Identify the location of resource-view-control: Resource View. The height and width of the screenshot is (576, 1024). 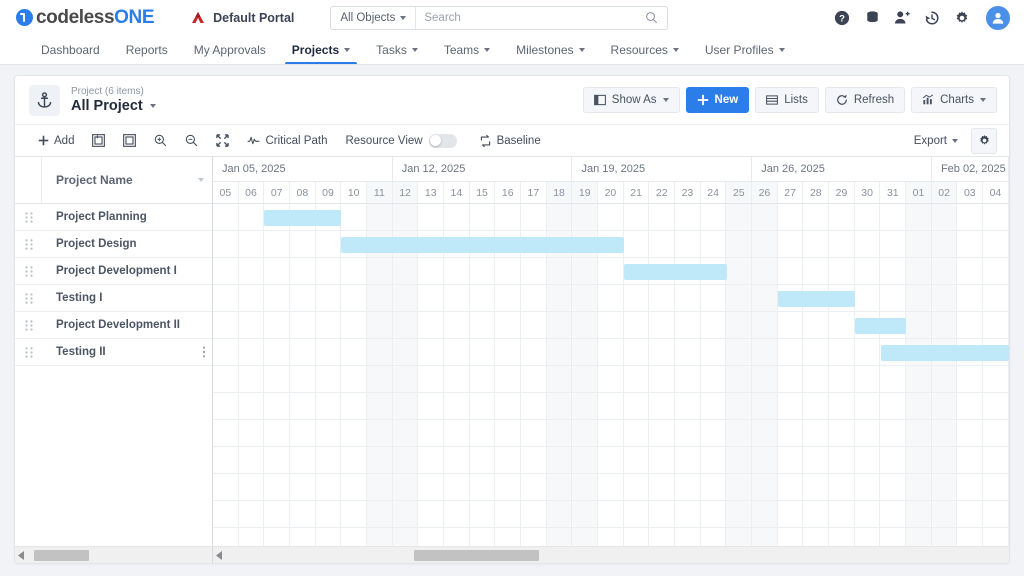
(402, 141).